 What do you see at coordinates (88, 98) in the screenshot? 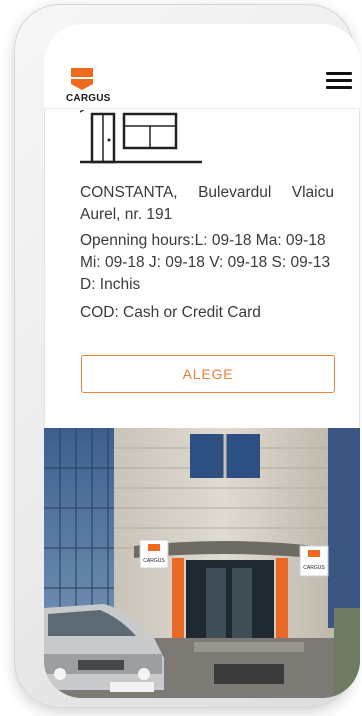
I see `logo-text: CARGUS` at bounding box center [88, 98].